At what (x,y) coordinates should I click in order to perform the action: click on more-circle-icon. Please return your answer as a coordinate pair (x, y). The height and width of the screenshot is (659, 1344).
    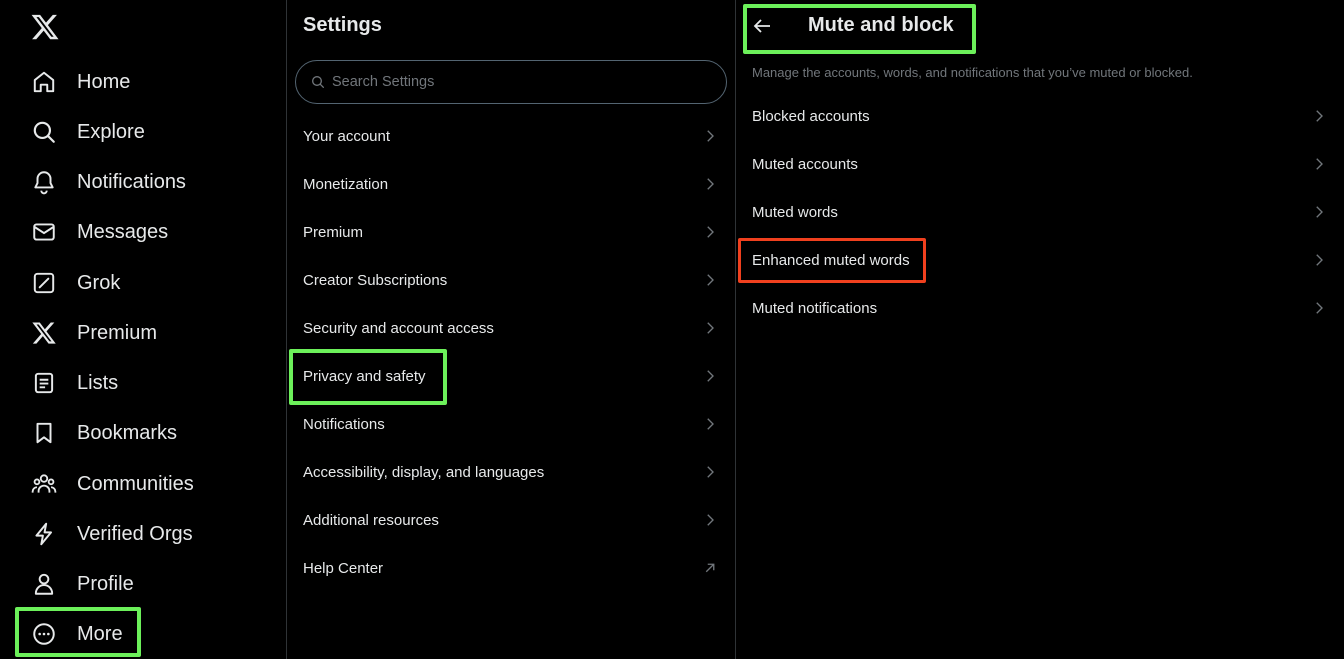
    Looking at the image, I should click on (44, 634).